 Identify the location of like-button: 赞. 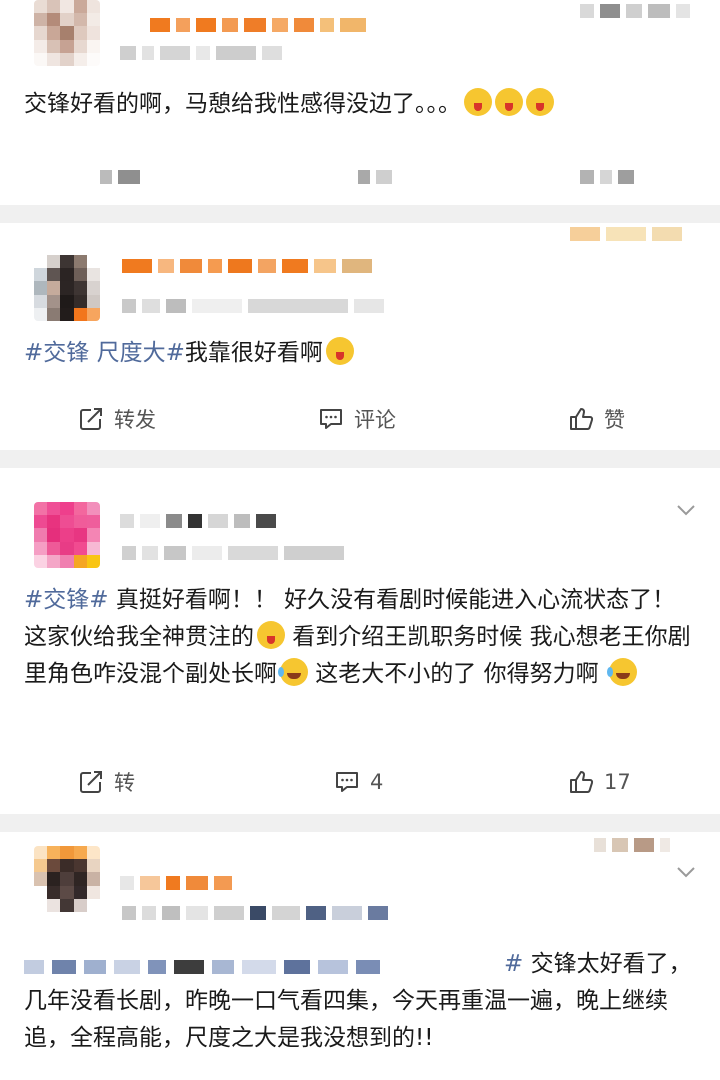
(596, 419).